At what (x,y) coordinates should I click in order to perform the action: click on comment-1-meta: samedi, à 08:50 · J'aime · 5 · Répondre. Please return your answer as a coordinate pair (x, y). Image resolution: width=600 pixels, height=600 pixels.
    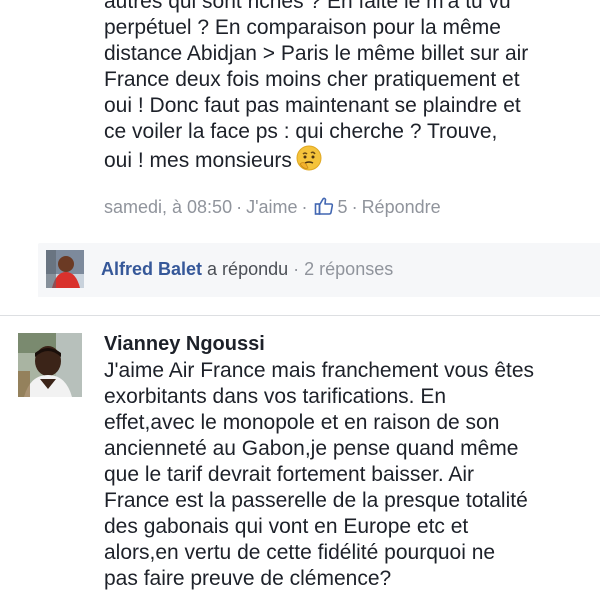
    Looking at the image, I should click on (272, 207).